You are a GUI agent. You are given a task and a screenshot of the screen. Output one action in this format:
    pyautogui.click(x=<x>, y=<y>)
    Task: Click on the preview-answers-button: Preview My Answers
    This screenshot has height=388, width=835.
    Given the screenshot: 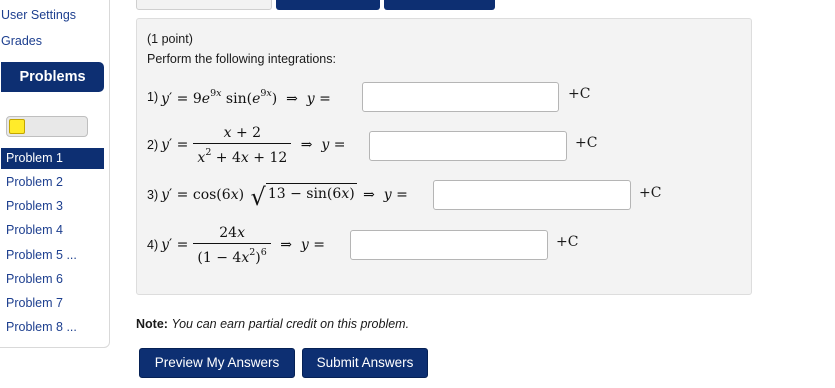 What is the action you would take?
    pyautogui.click(x=217, y=363)
    